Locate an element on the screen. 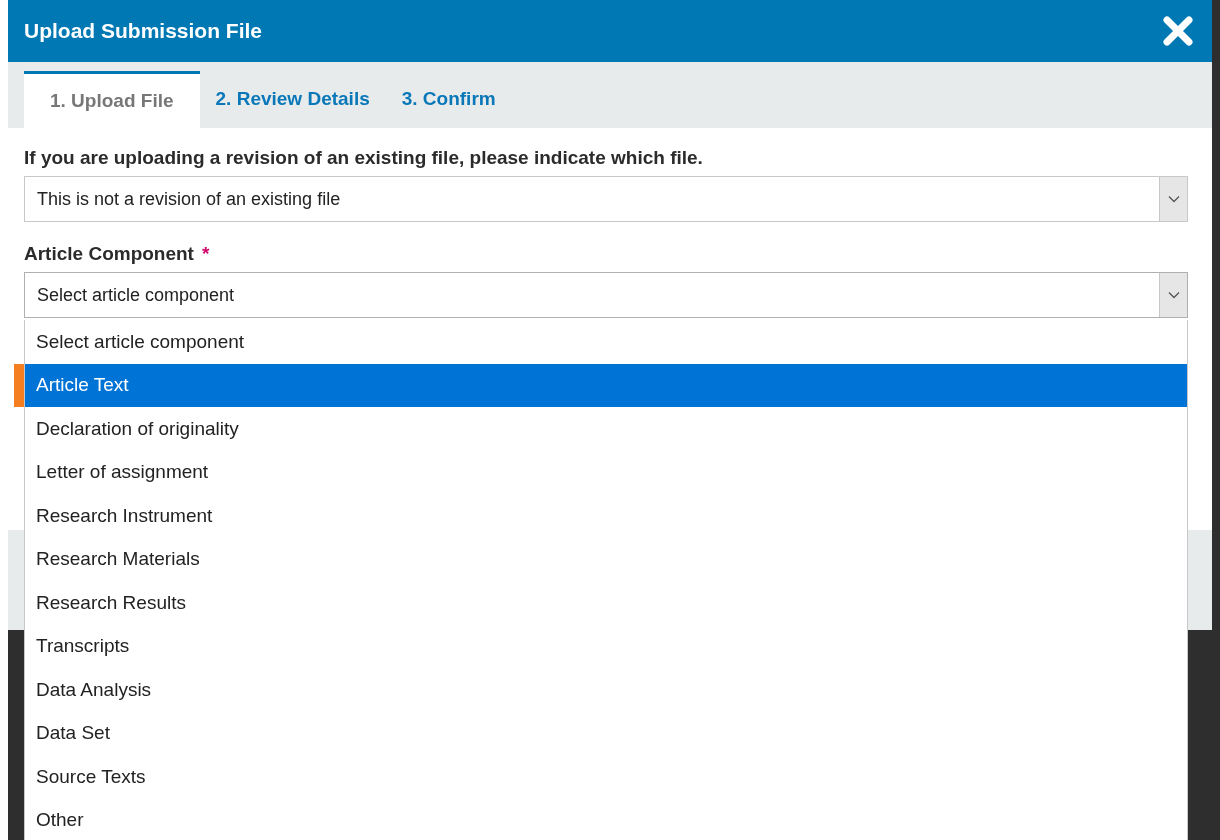 The height and width of the screenshot is (840, 1220). focus-marker is located at coordinates (19, 385).